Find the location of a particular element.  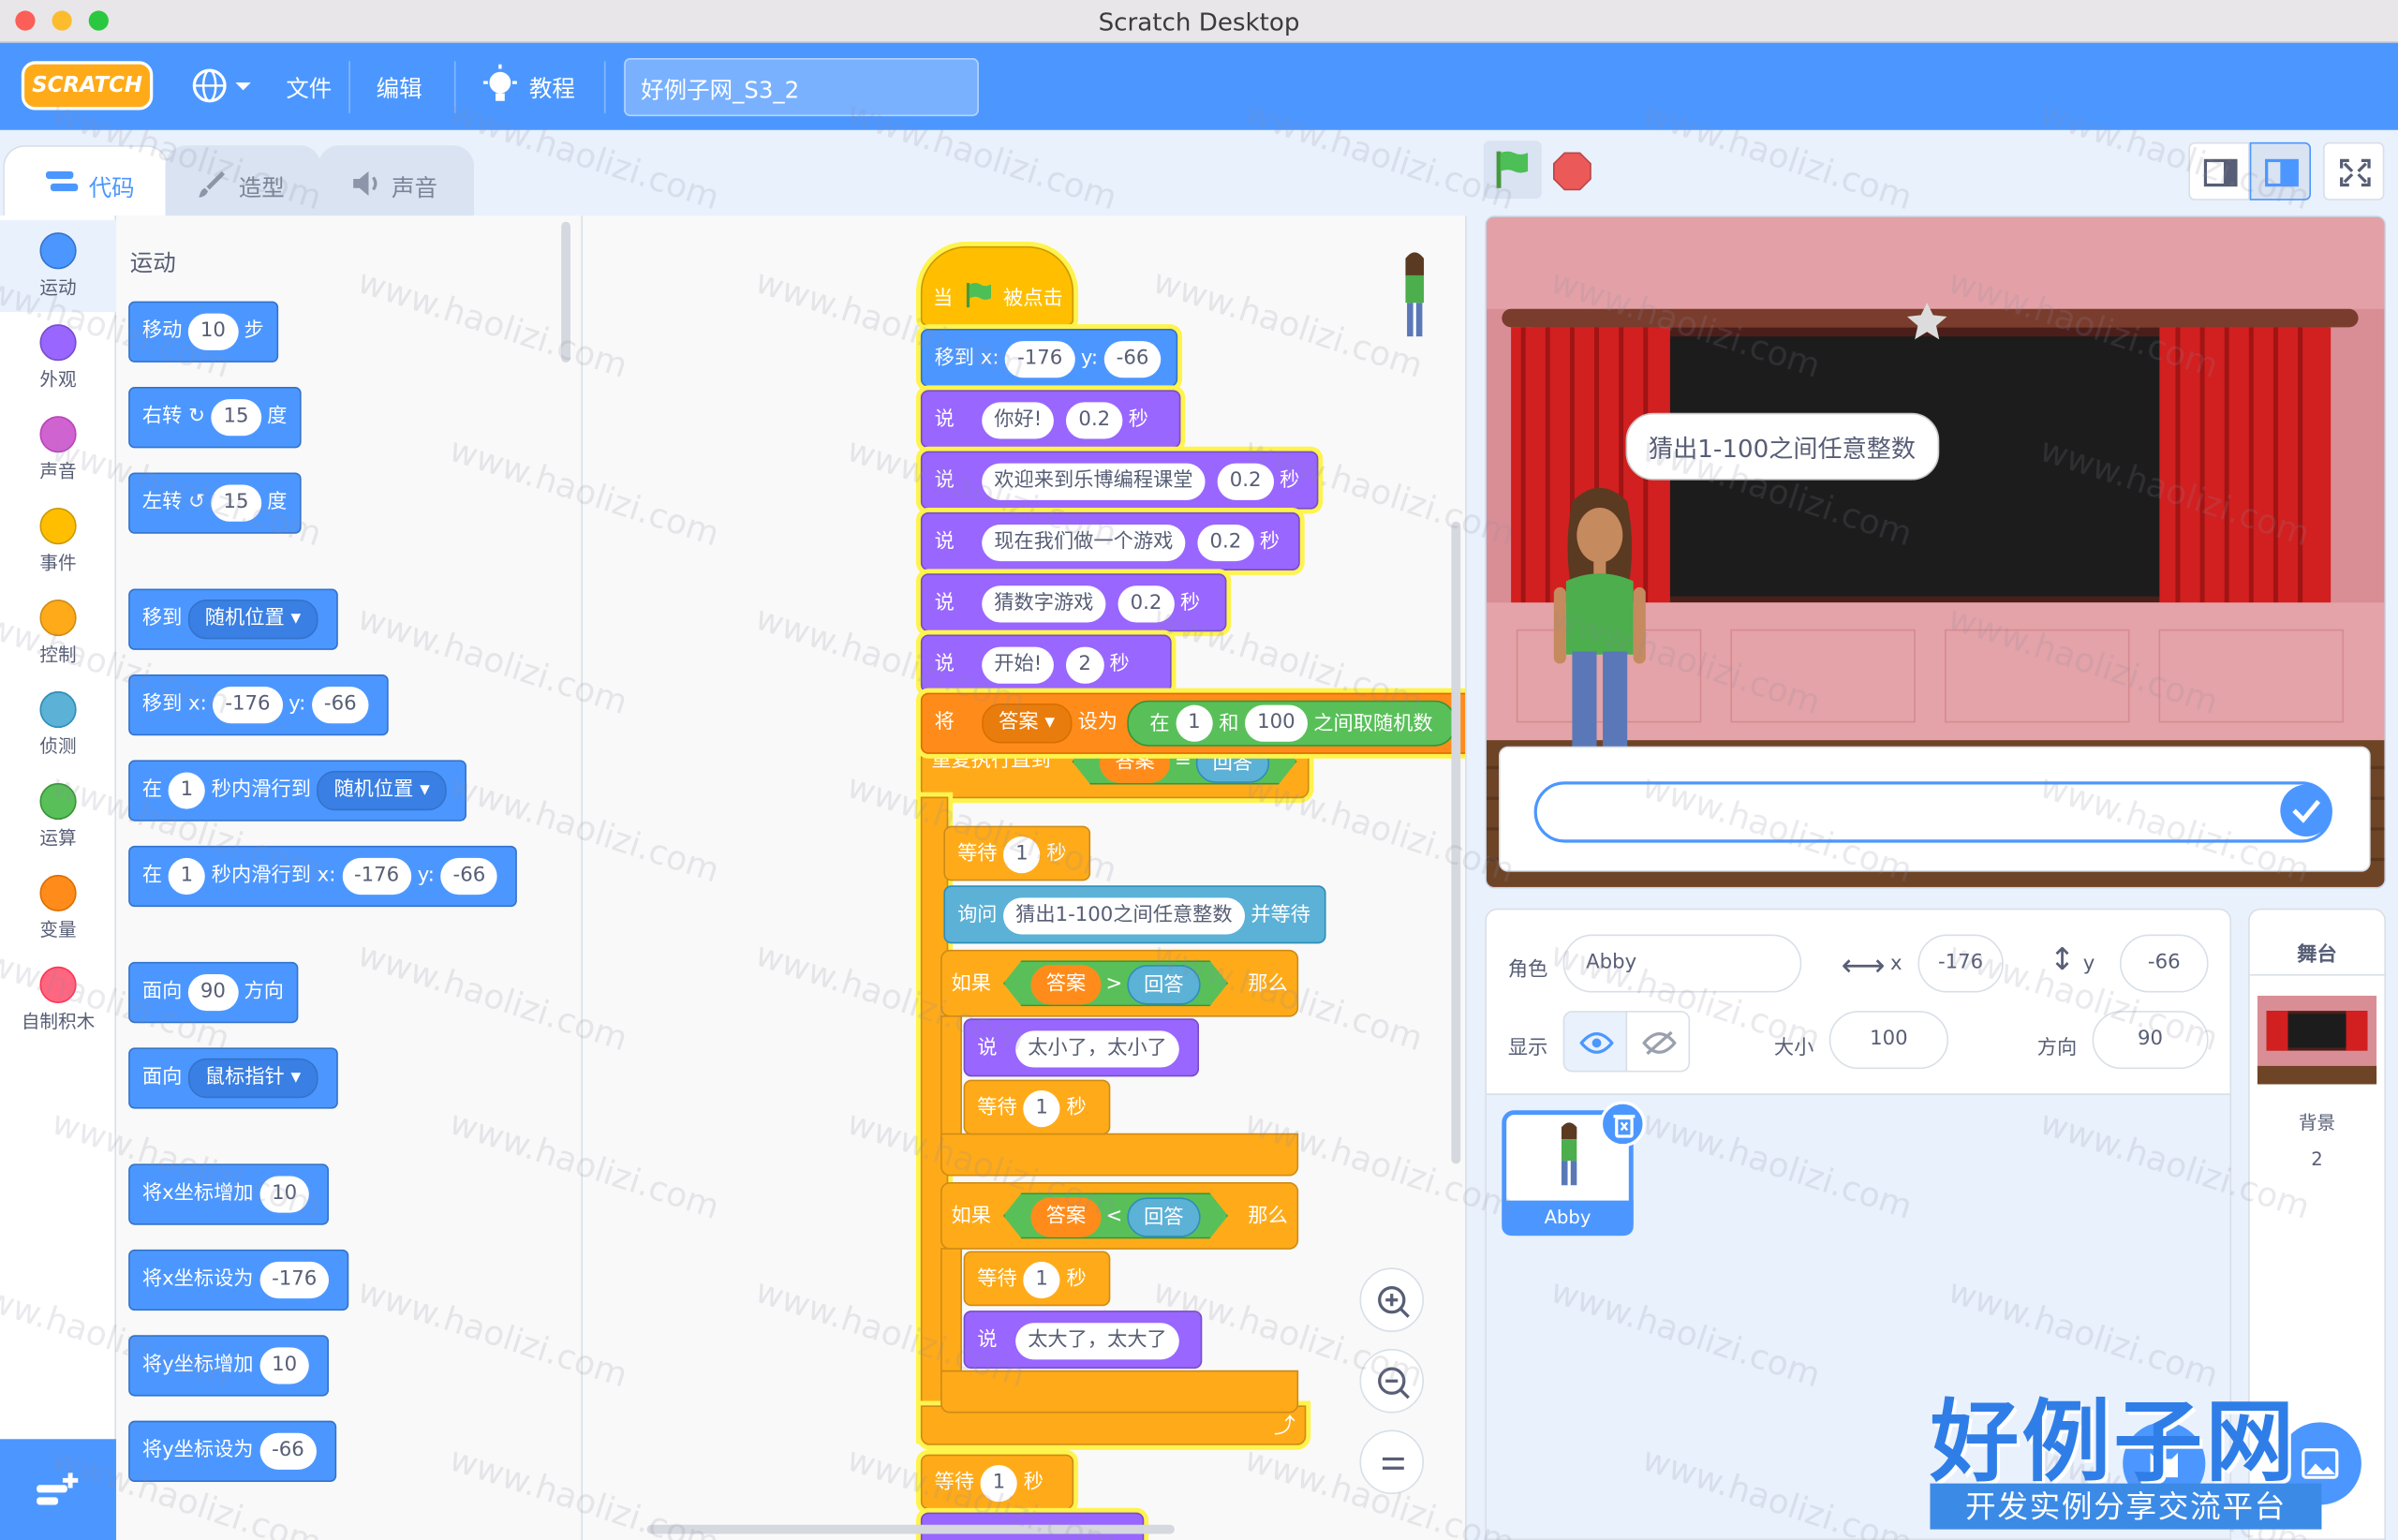

events-dot-icon is located at coordinates (58, 526).